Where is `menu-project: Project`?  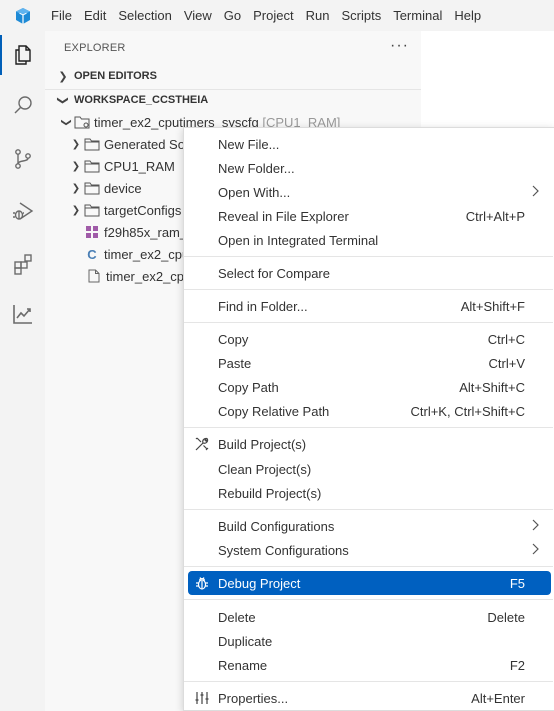
menu-project: Project is located at coordinates (273, 15).